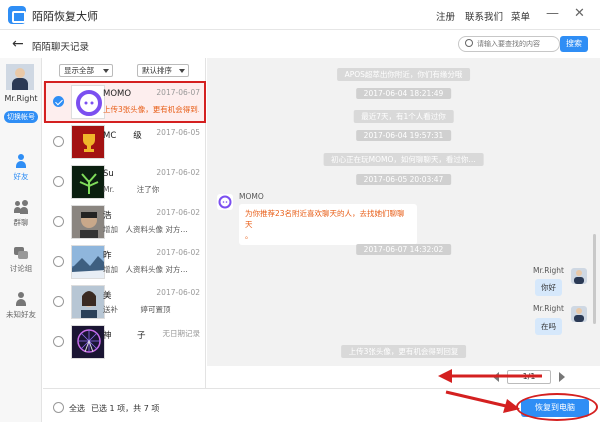 This screenshot has height=422, width=600. I want to click on page-header: ← 陌陌聊天记录 搜索, so click(300, 44).